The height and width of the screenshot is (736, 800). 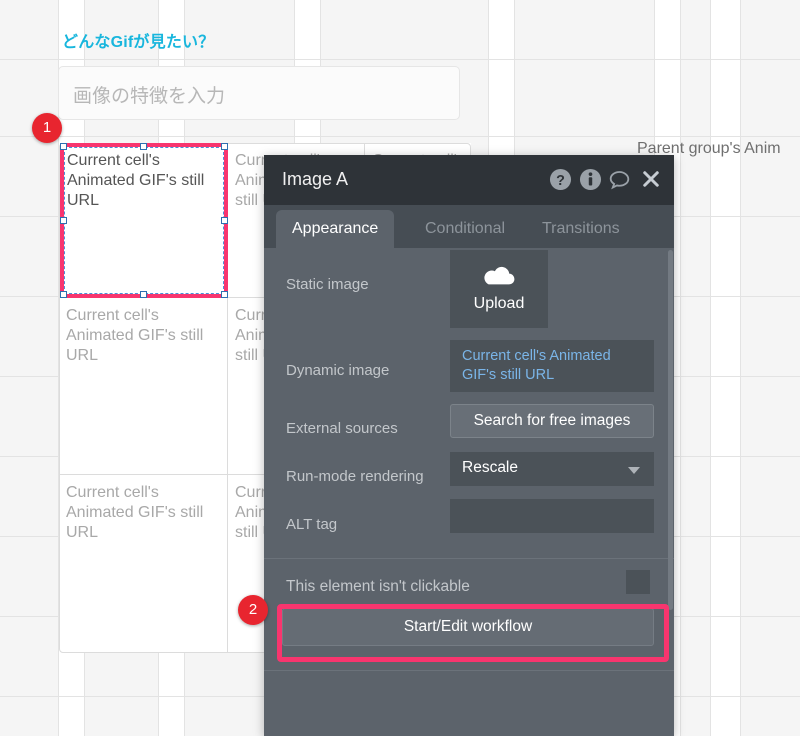 What do you see at coordinates (638, 582) in the screenshot?
I see `clickable-checkbox` at bounding box center [638, 582].